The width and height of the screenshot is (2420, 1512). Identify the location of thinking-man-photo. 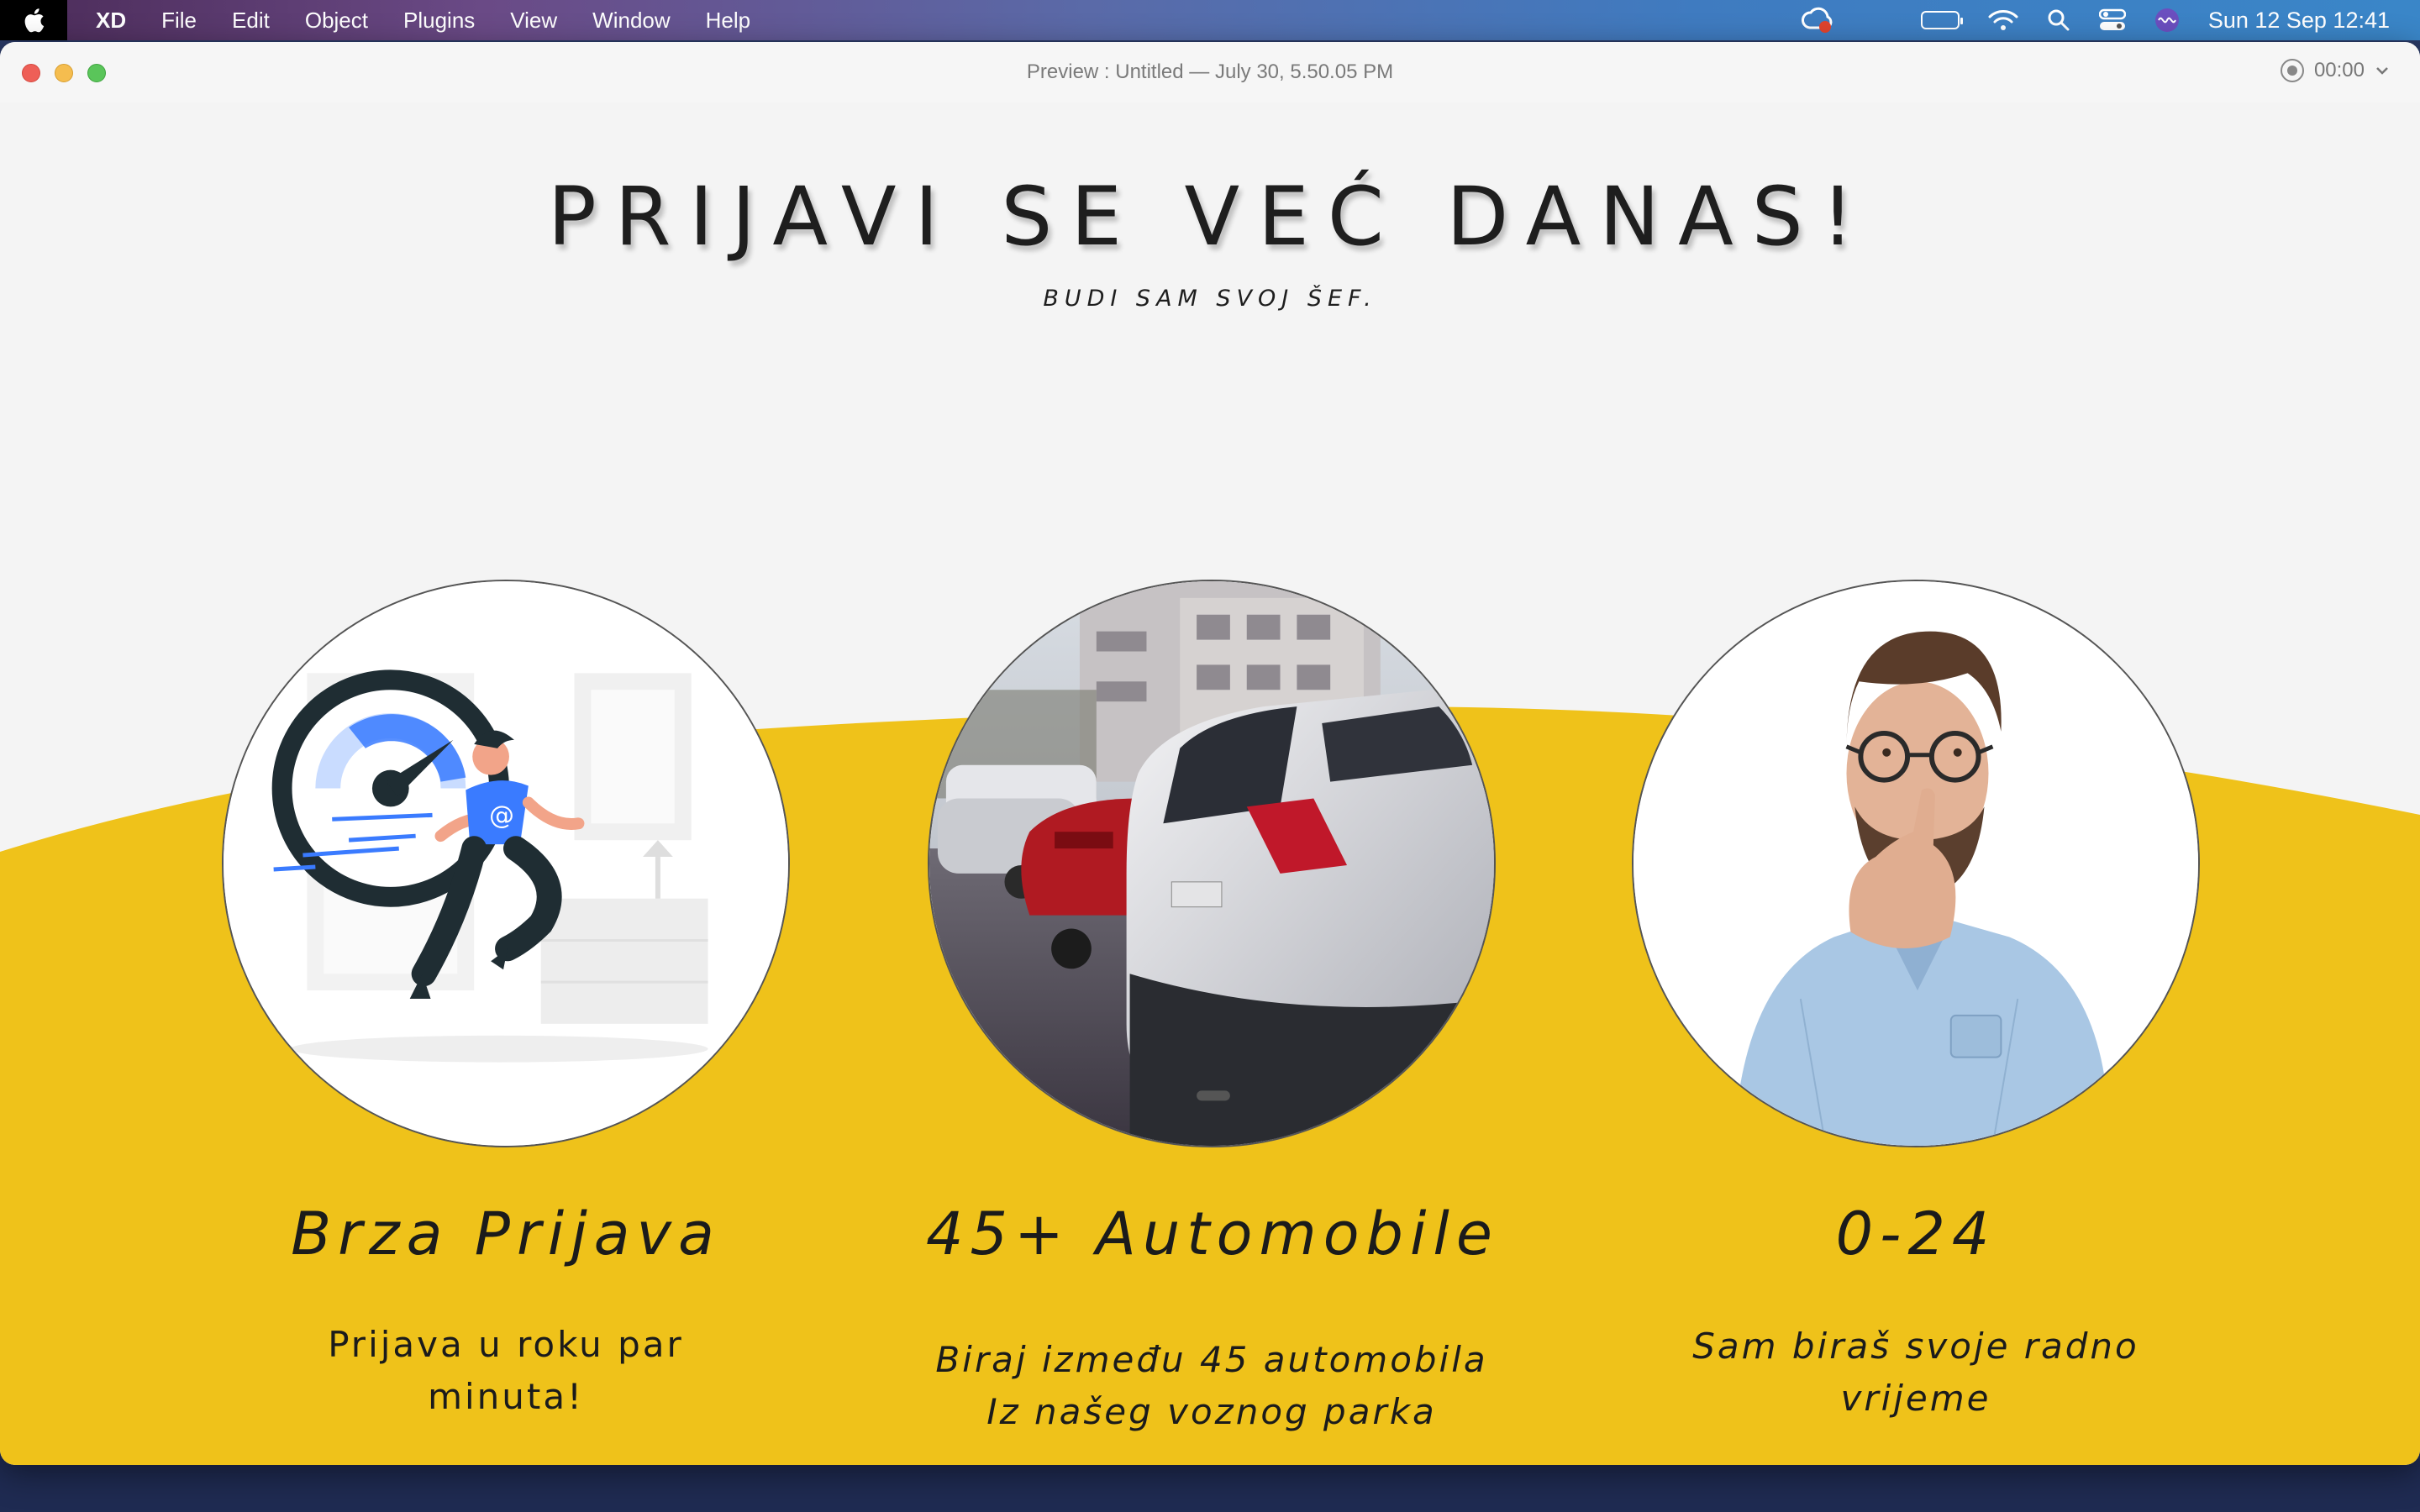
(1916, 863).